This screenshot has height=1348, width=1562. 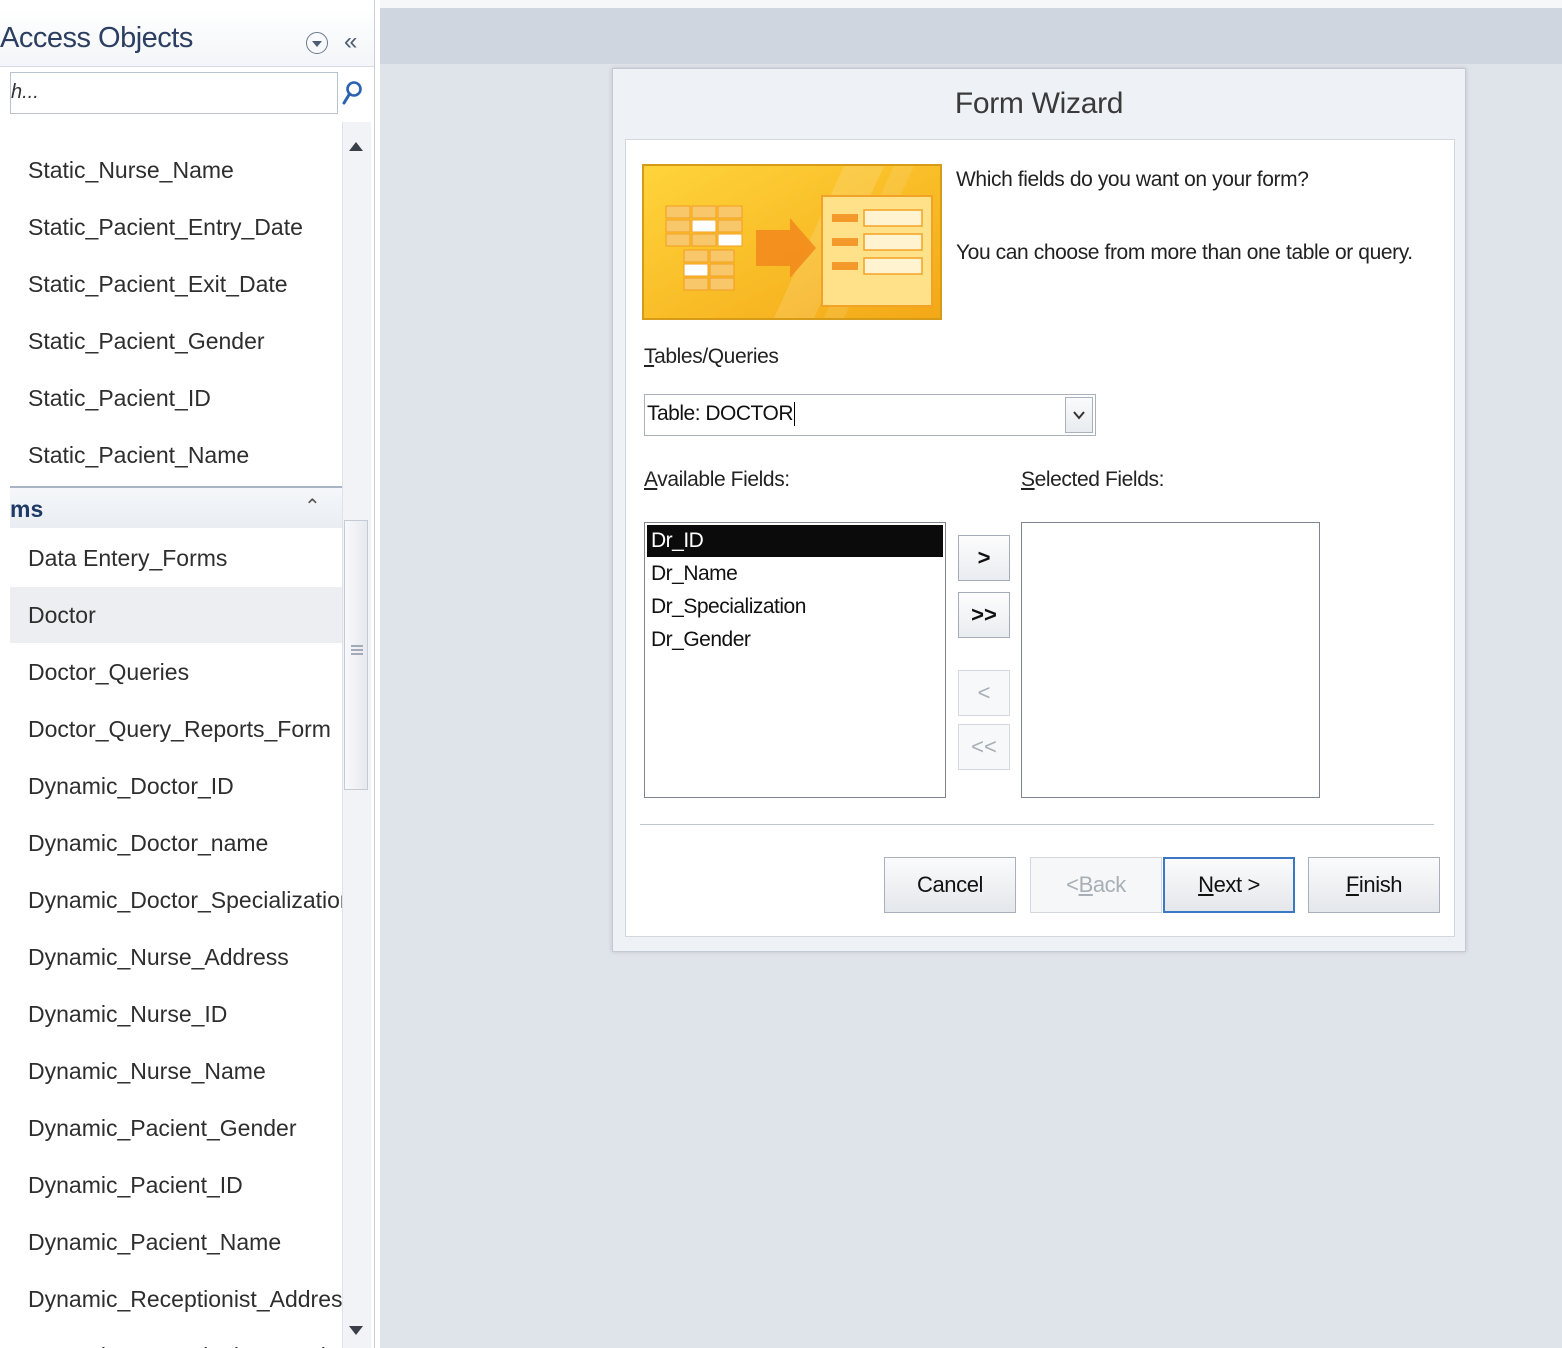 I want to click on workspace-tab-strip, so click(x=971, y=32).